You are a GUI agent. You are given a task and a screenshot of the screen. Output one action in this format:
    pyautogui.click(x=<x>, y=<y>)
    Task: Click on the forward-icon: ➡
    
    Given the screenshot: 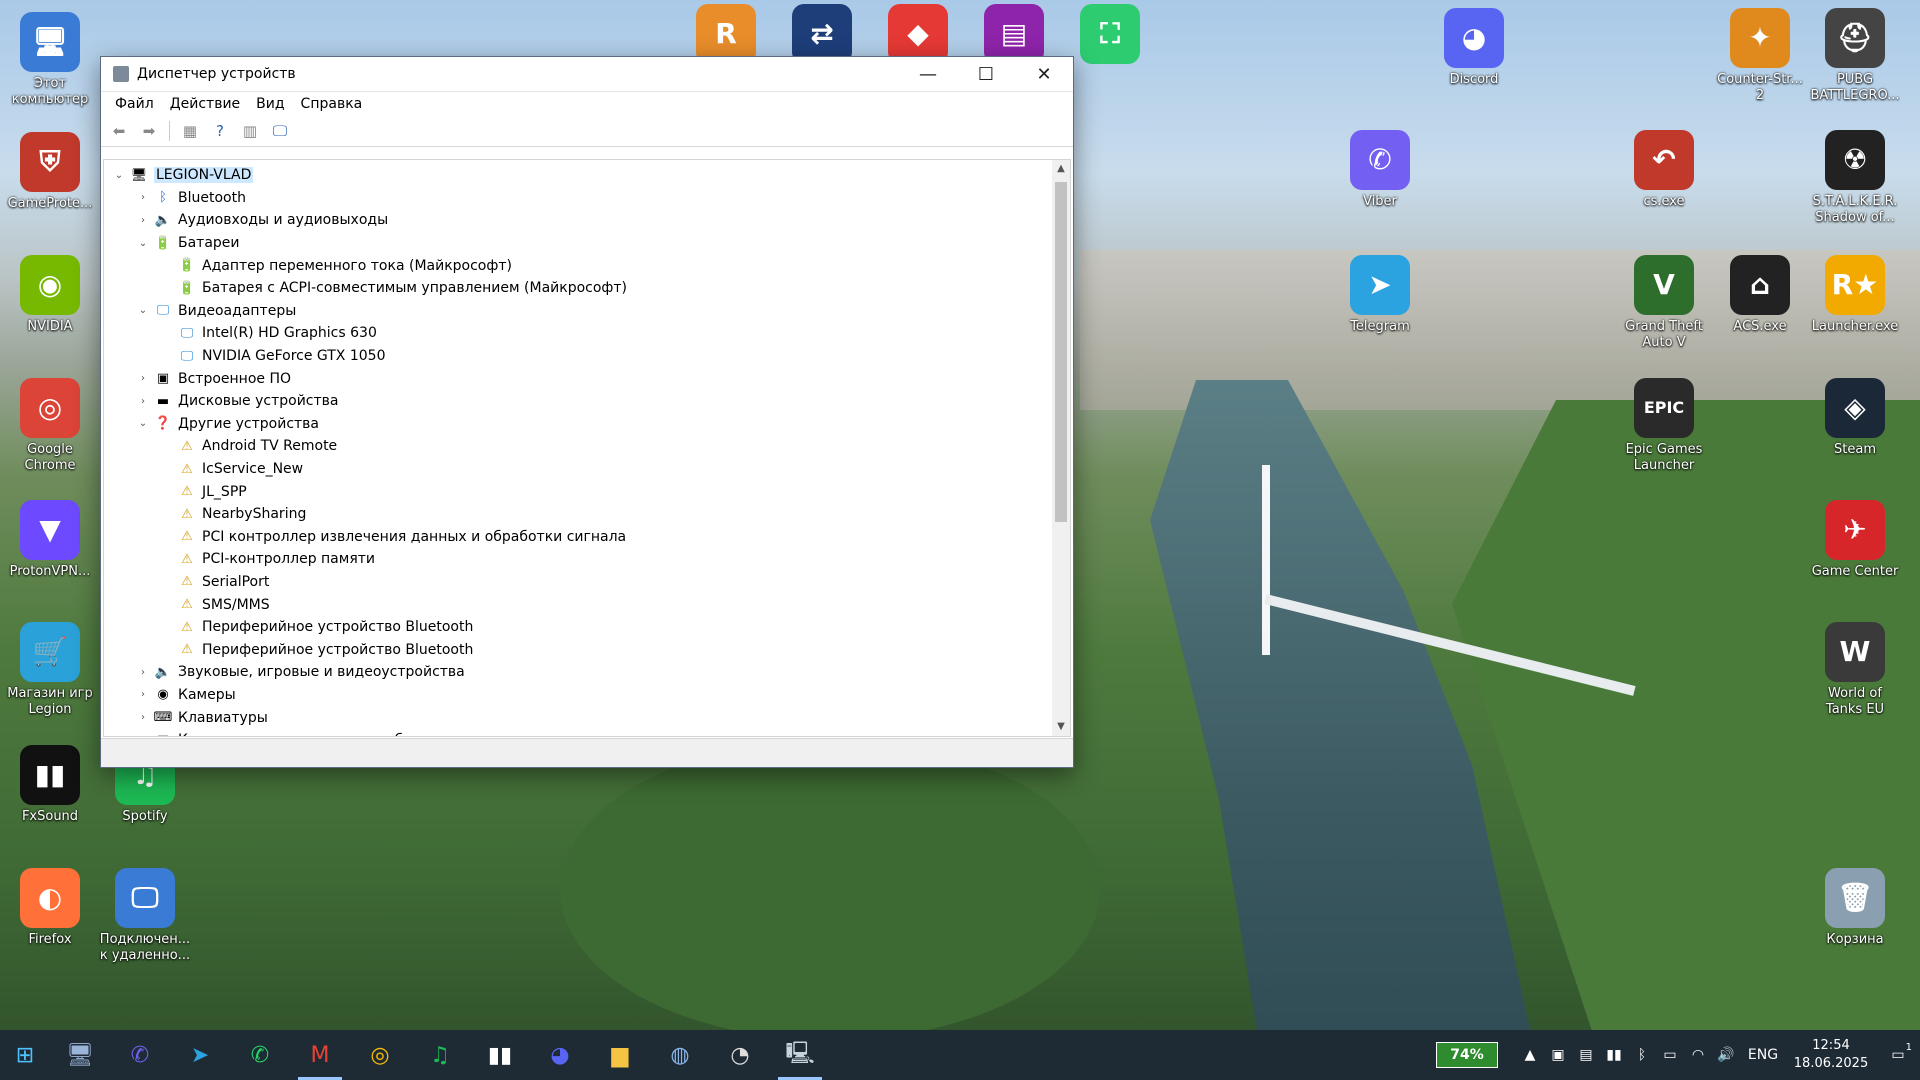 What is the action you would take?
    pyautogui.click(x=149, y=131)
    